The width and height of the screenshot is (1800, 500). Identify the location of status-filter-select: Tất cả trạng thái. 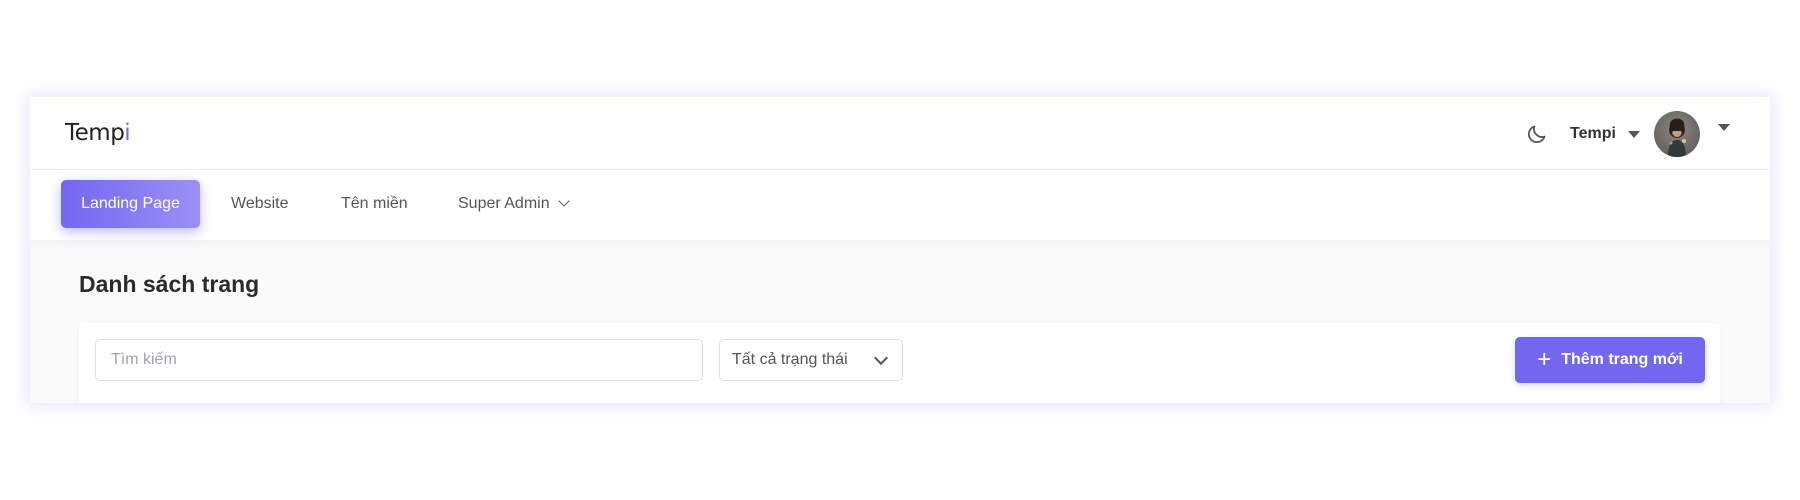
(811, 360).